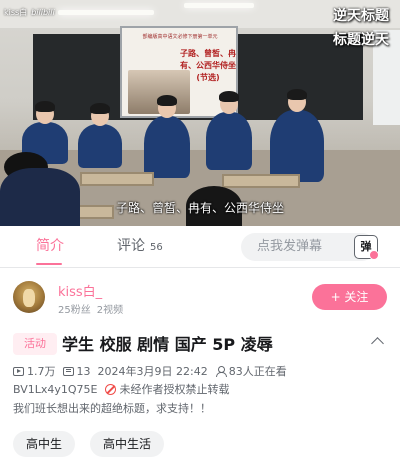 This screenshot has height=461, width=400. I want to click on uploader-stats: 25粉丝 2视频, so click(90, 308).